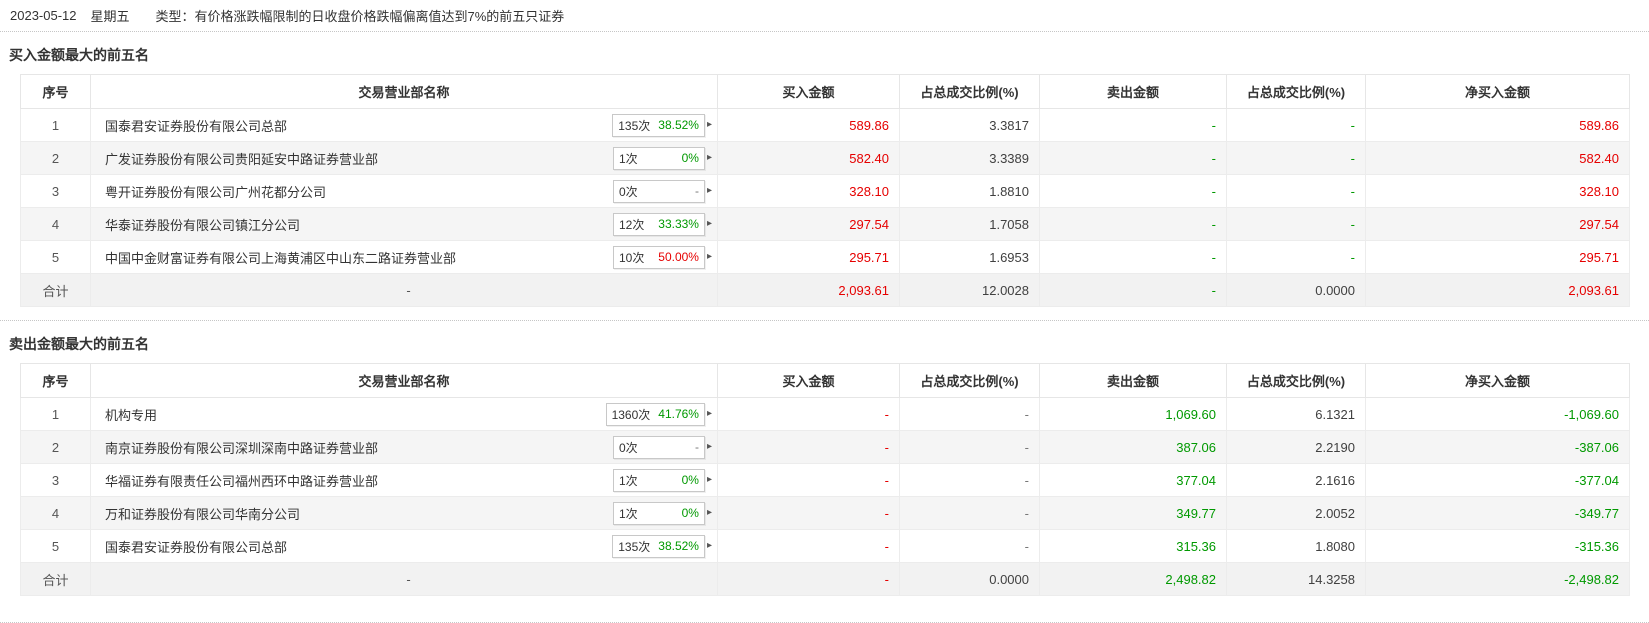 This screenshot has width=1649, height=623. What do you see at coordinates (1497, 480) in the screenshot?
I see `net-buy-cell: -377.04` at bounding box center [1497, 480].